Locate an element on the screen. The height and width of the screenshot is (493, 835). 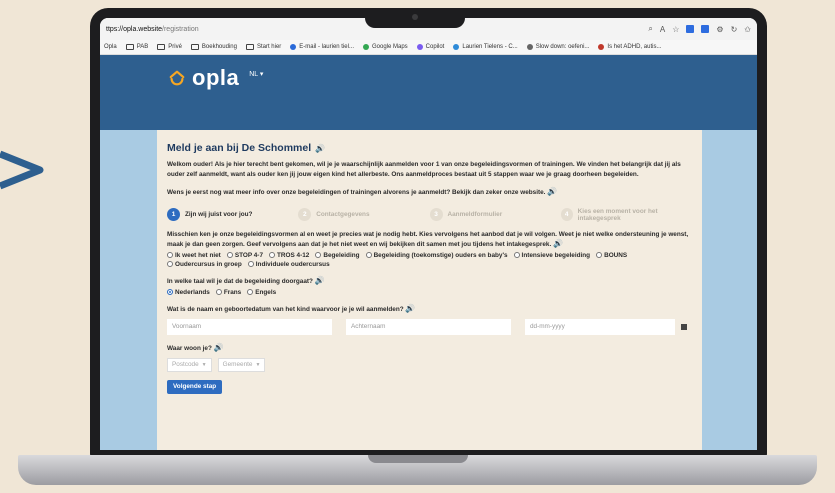
zoom-icon: ⌕ is located at coordinates (650, 29).